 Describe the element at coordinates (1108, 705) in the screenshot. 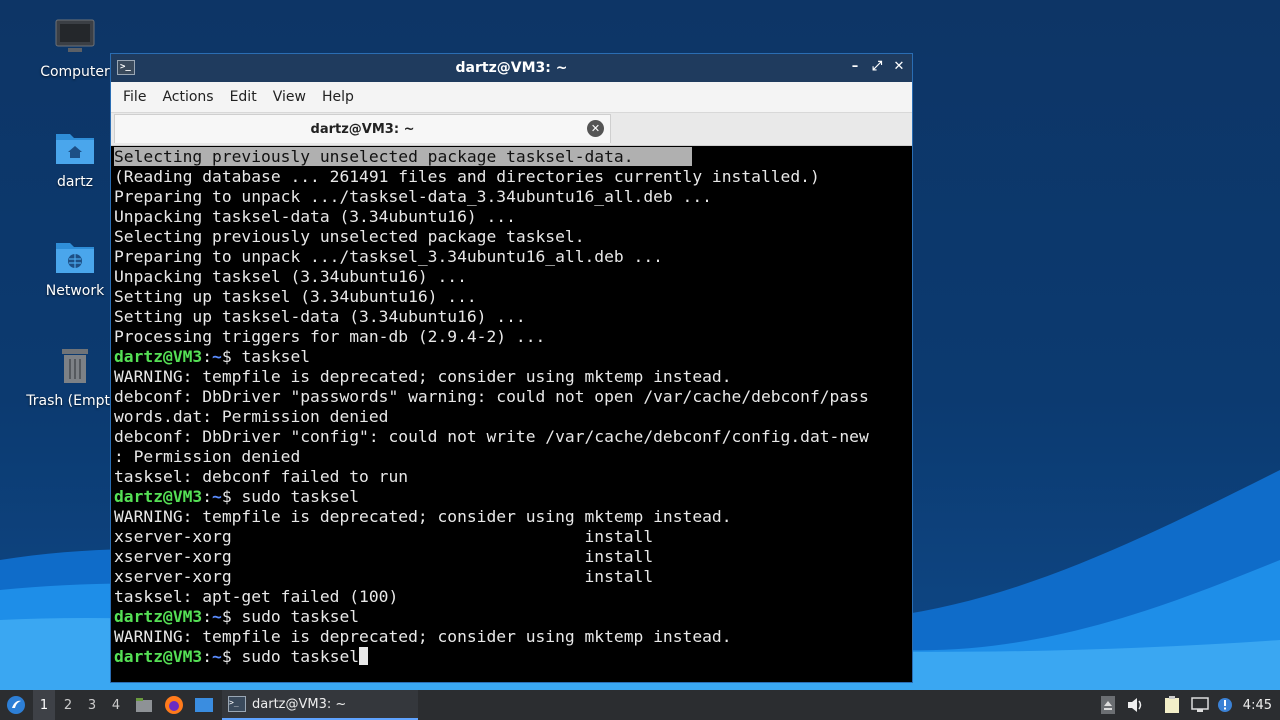

I see `eject-button` at that location.